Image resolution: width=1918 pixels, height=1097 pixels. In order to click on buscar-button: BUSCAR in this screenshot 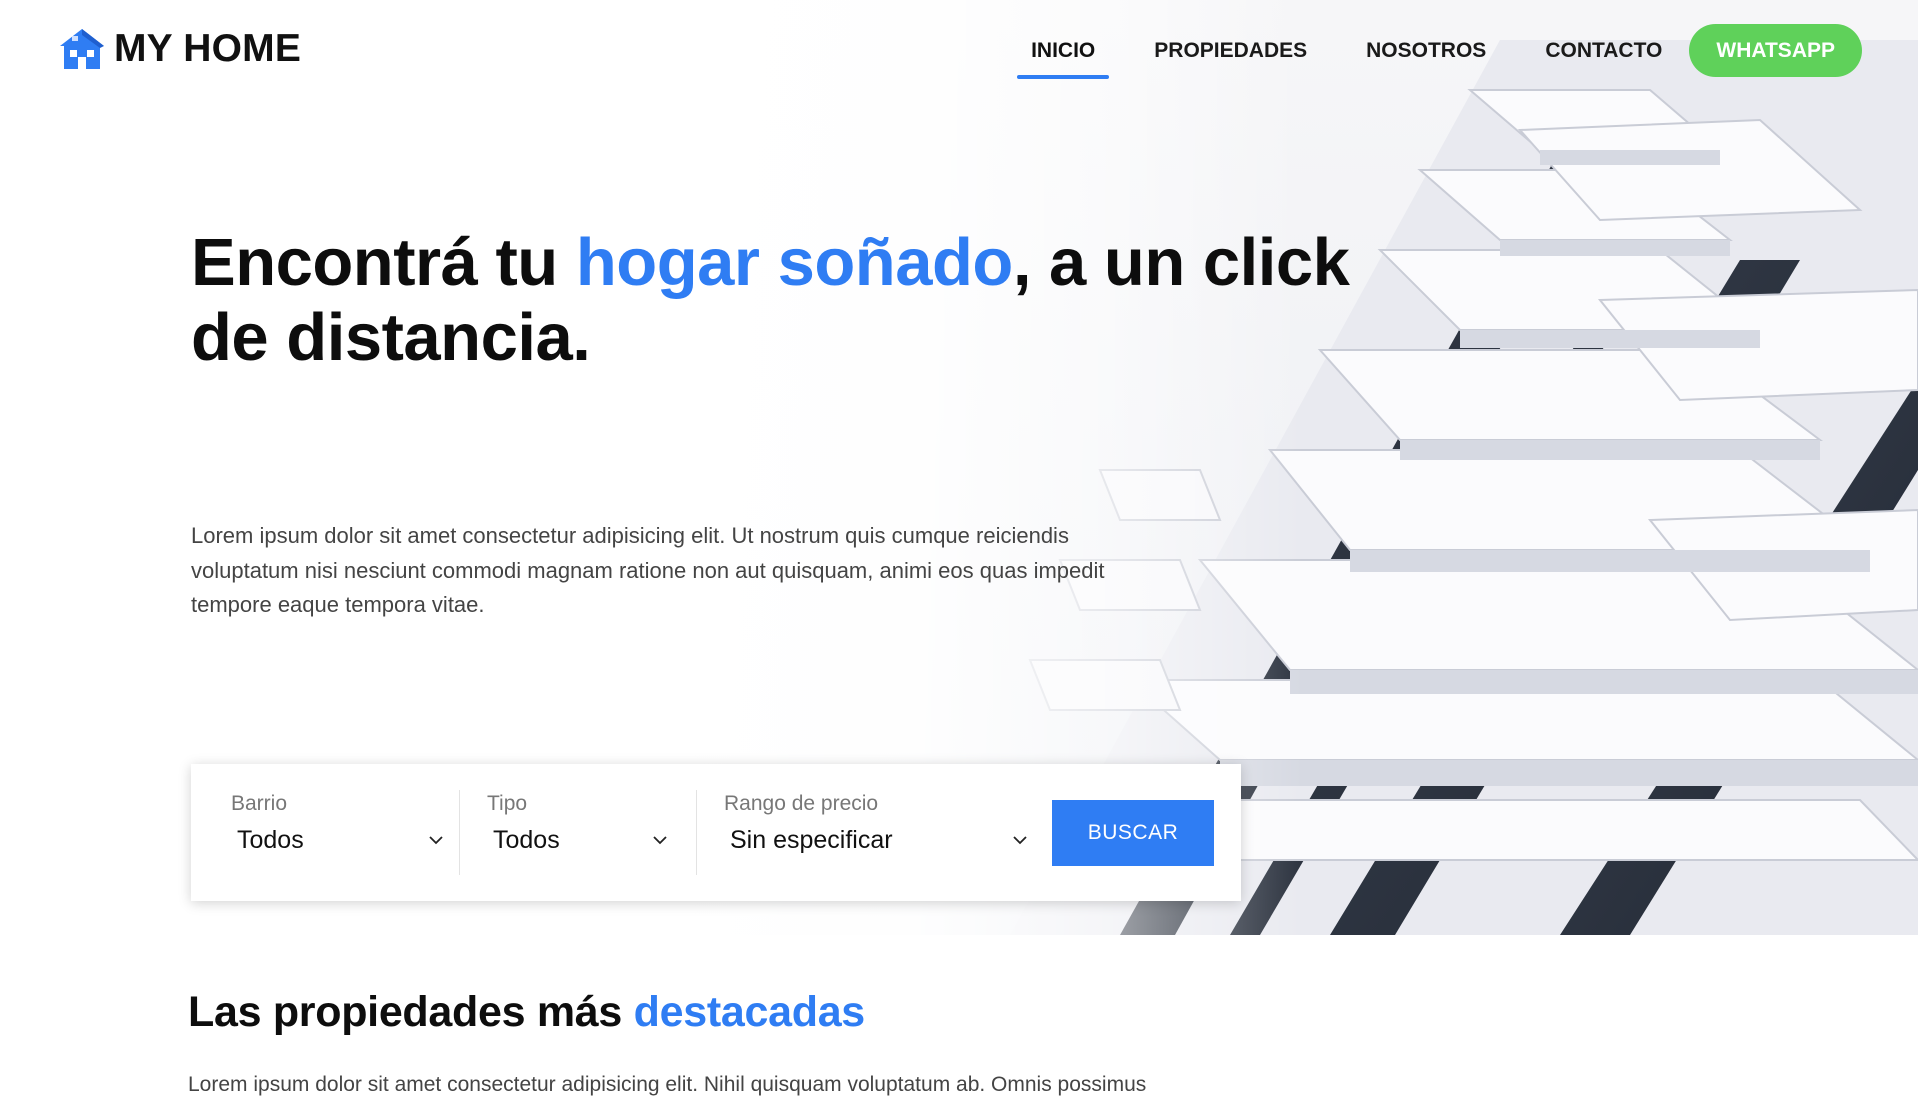, I will do `click(1133, 833)`.